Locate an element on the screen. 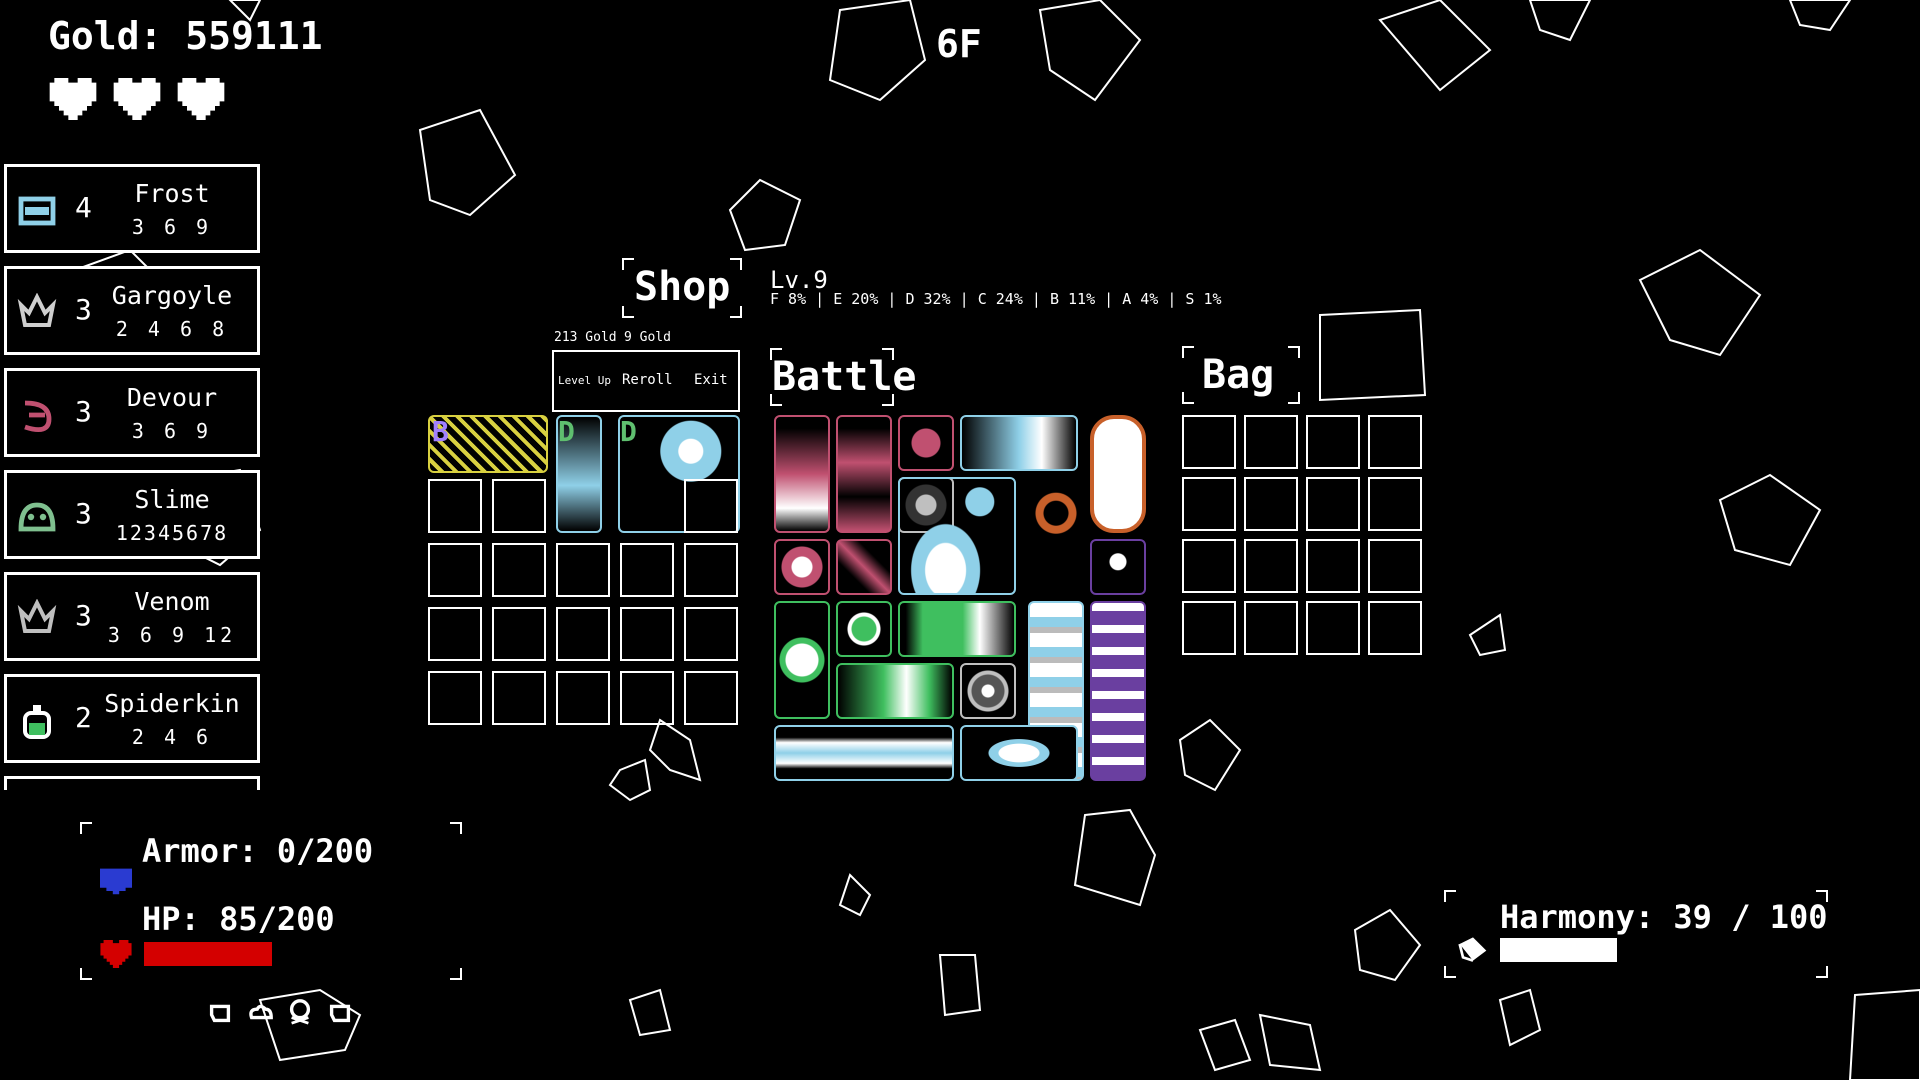 The image size is (1920, 1080). status-icons is located at coordinates (286, 1013).